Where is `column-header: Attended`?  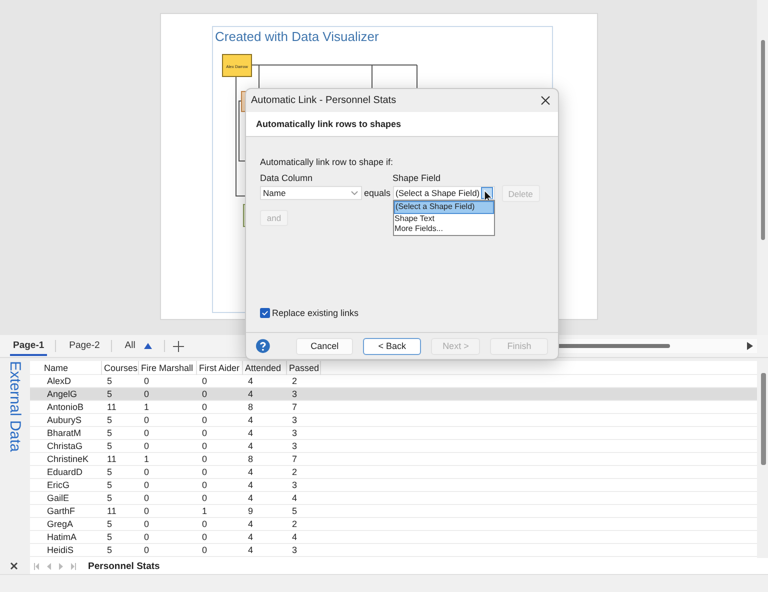 column-header: Attended is located at coordinates (265, 368).